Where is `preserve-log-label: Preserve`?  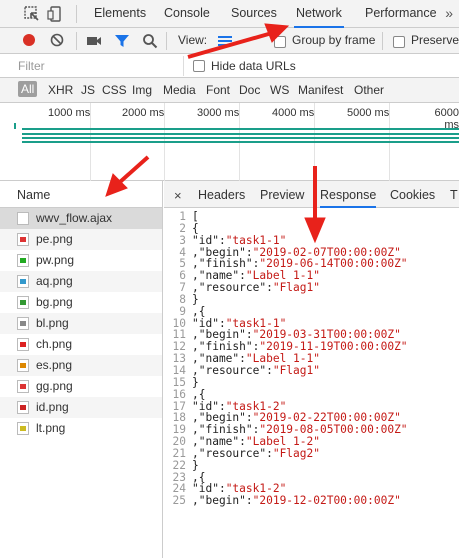 preserve-log-label: Preserve is located at coordinates (435, 40).